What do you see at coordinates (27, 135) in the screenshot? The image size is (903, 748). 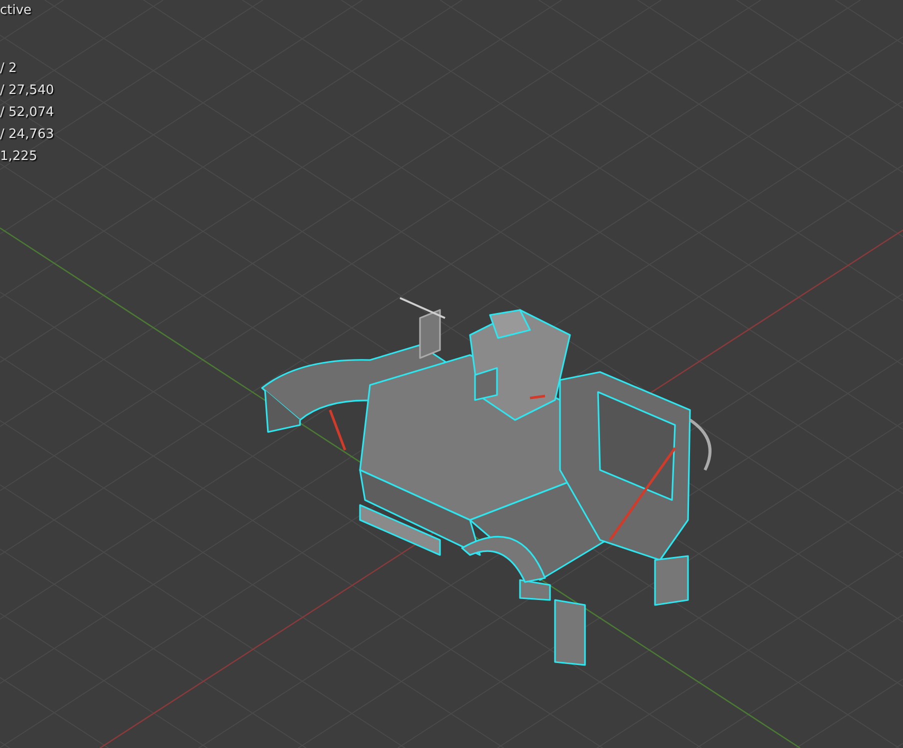 I see `scene-statistic: / 24,763` at bounding box center [27, 135].